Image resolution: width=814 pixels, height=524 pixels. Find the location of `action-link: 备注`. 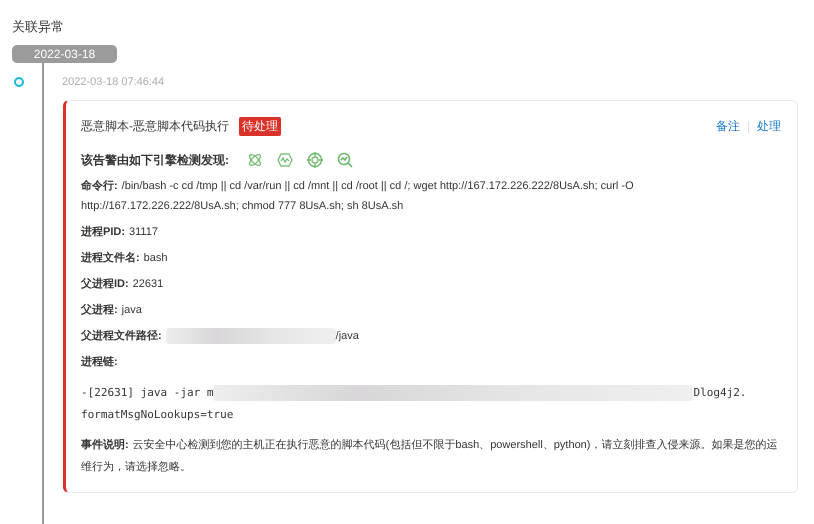

action-link: 备注 is located at coordinates (728, 126).